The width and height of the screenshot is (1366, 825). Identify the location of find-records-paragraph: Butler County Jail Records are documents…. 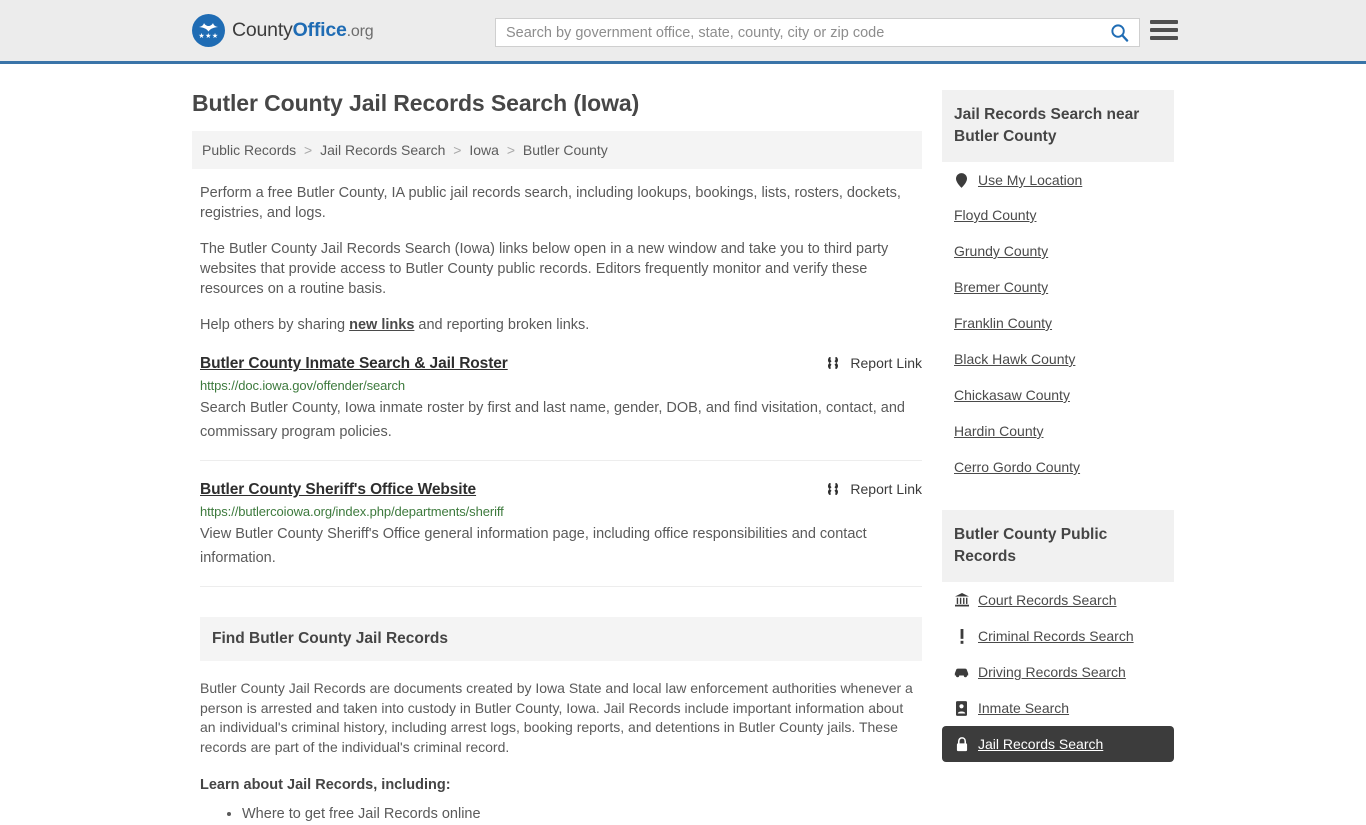
(556, 717).